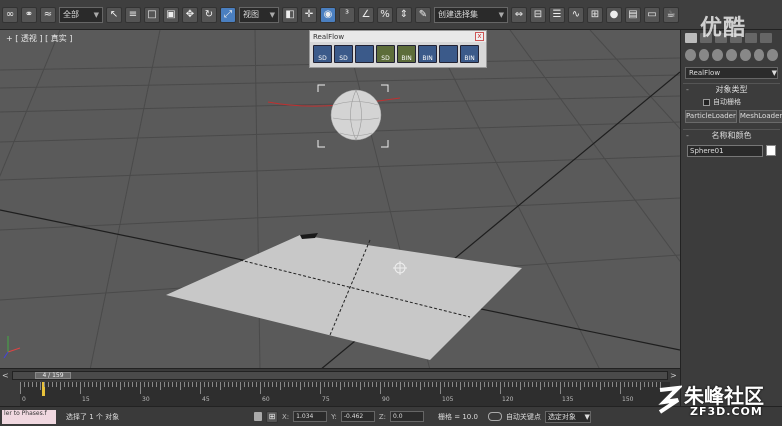 Image resolution: width=782 pixels, height=426 pixels. Describe the element at coordinates (152, 14) in the screenshot. I see `rect-select-icon: □` at that location.